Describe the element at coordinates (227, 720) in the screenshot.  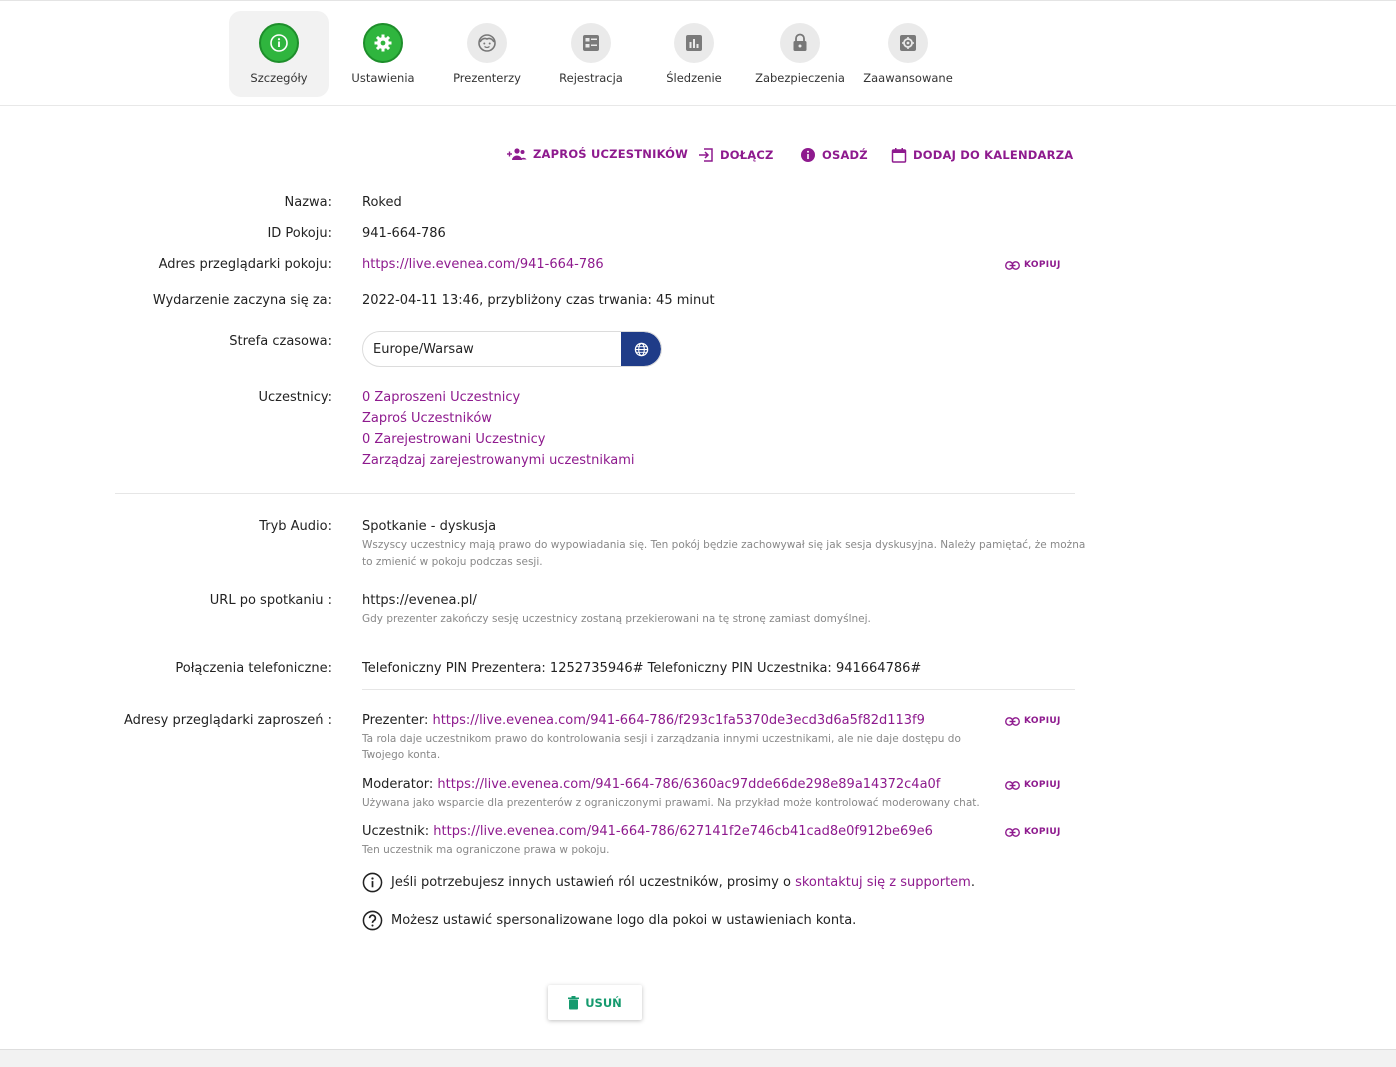
I see `invite-urls-label: Adresy przeglądarki zaproszeń :` at that location.